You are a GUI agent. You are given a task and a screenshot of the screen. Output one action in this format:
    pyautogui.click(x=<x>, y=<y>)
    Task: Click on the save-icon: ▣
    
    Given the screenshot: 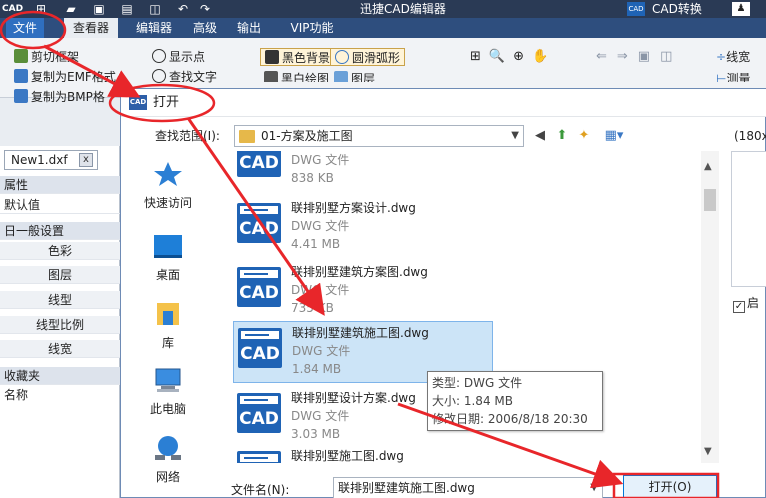 What is the action you would take?
    pyautogui.click(x=99, y=9)
    